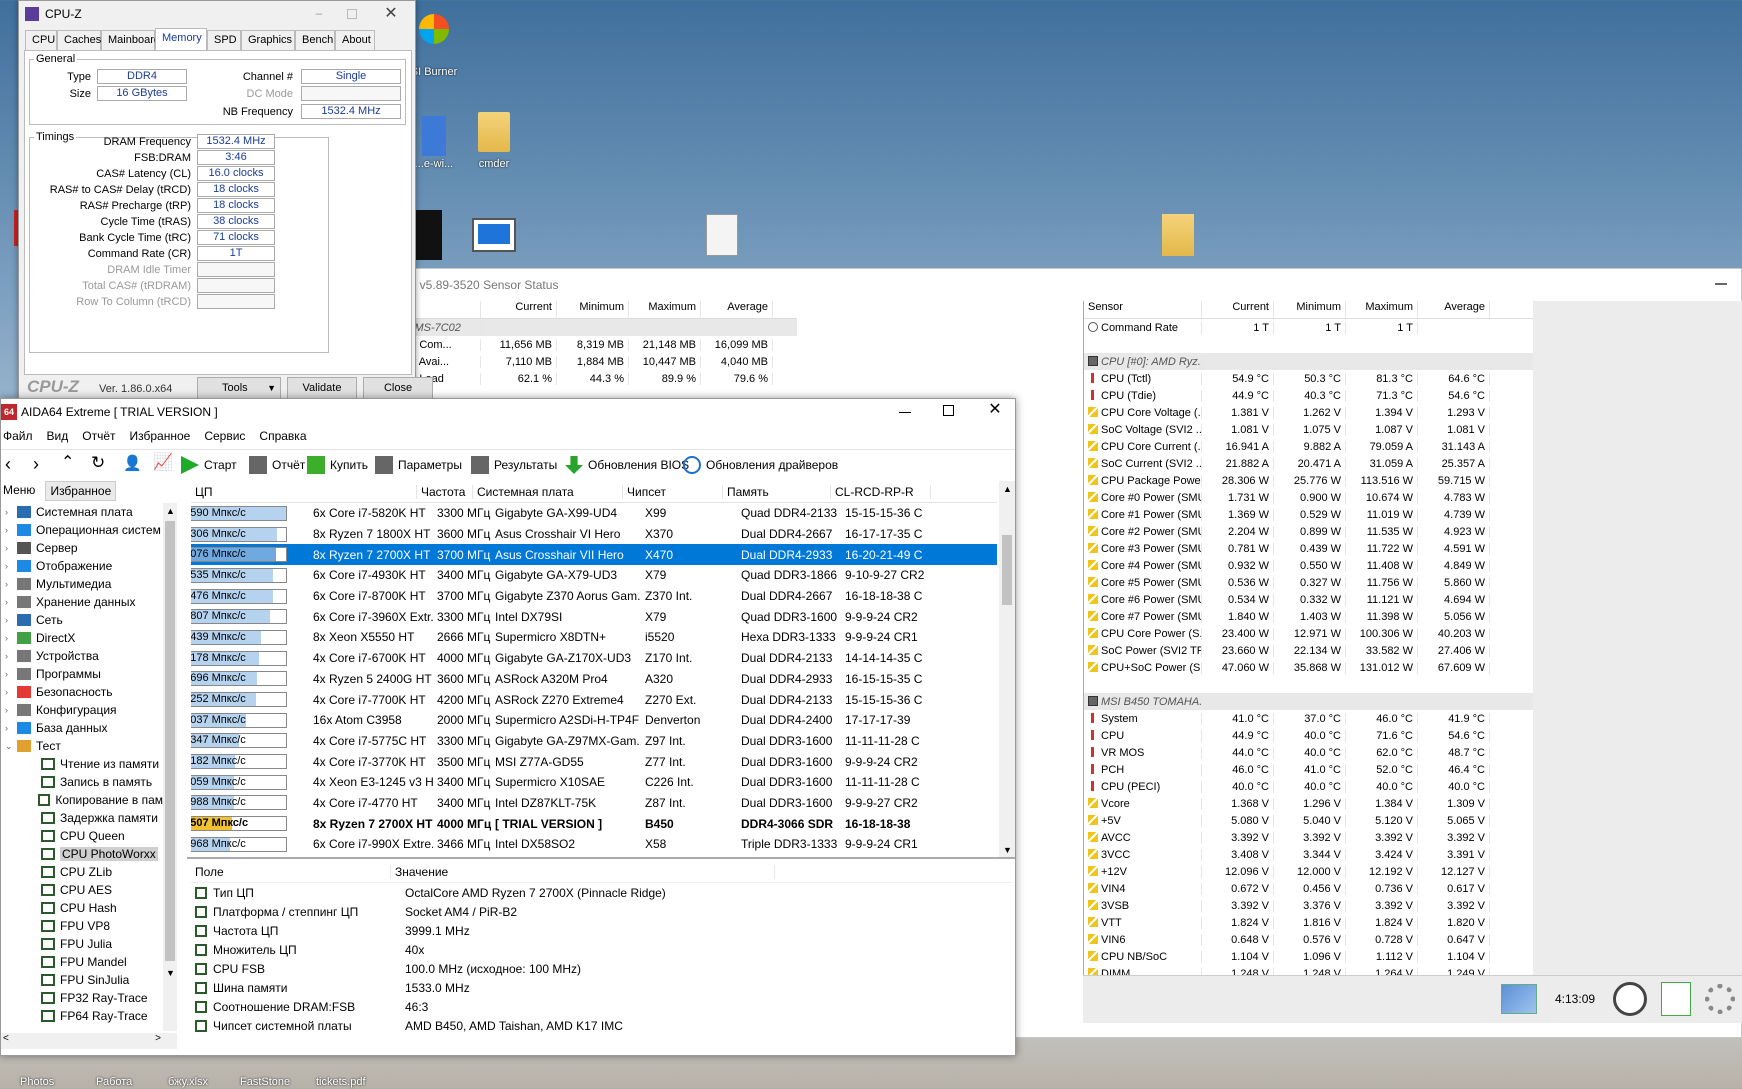 This screenshot has height=1089, width=1742. I want to click on tab-favorites: Избранное, so click(81, 491).